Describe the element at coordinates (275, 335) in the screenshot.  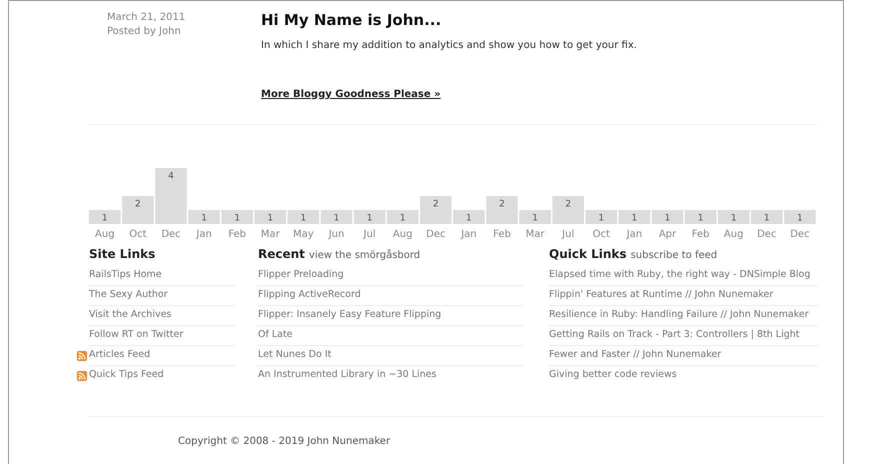
I see `list-link: Of Late` at that location.